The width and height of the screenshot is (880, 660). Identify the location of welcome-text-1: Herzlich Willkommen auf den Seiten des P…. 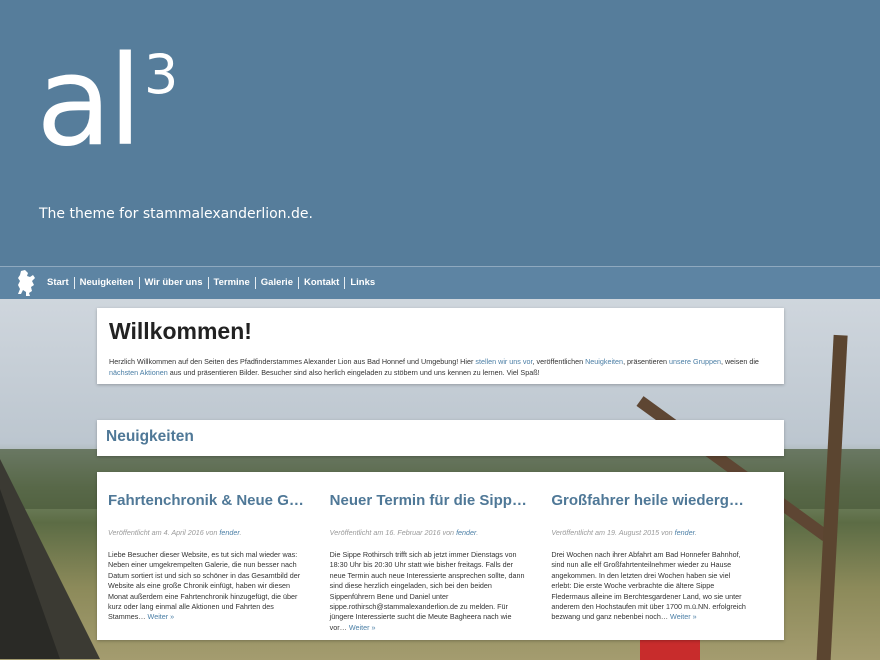
(292, 361).